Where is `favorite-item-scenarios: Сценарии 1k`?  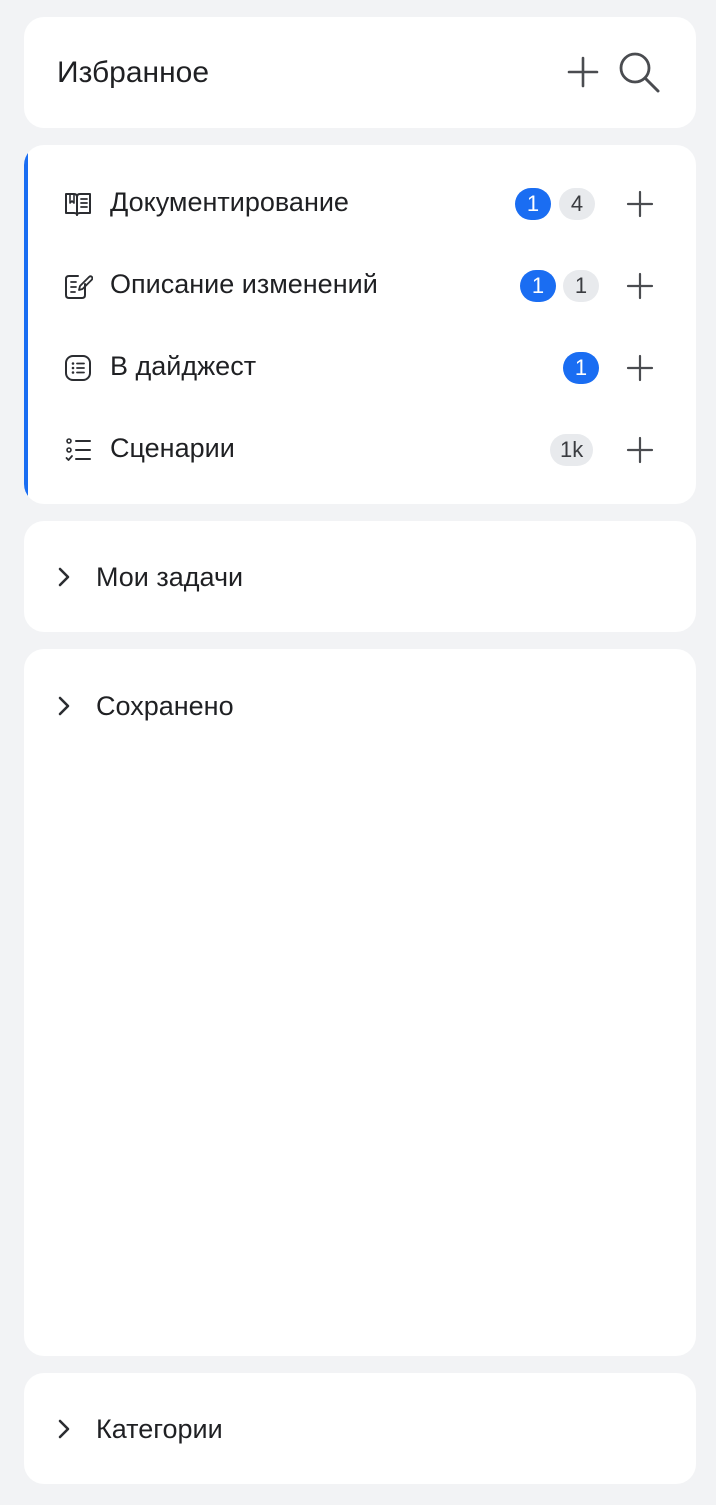 favorite-item-scenarios: Сценарии 1k is located at coordinates (360, 448).